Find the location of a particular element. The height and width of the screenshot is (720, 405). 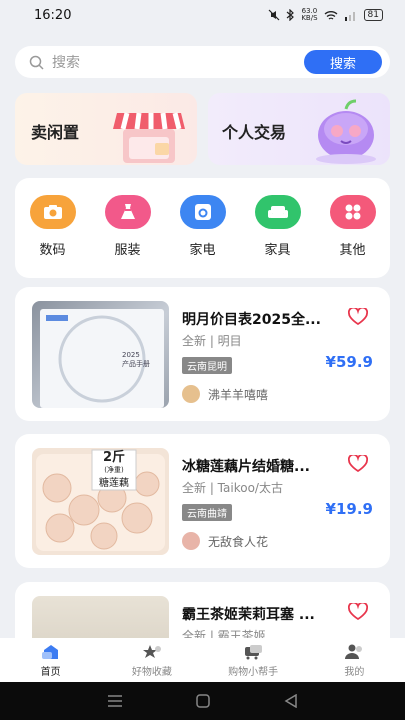

seller-info: 沸羊羊嘻嘻 is located at coordinates (225, 394).